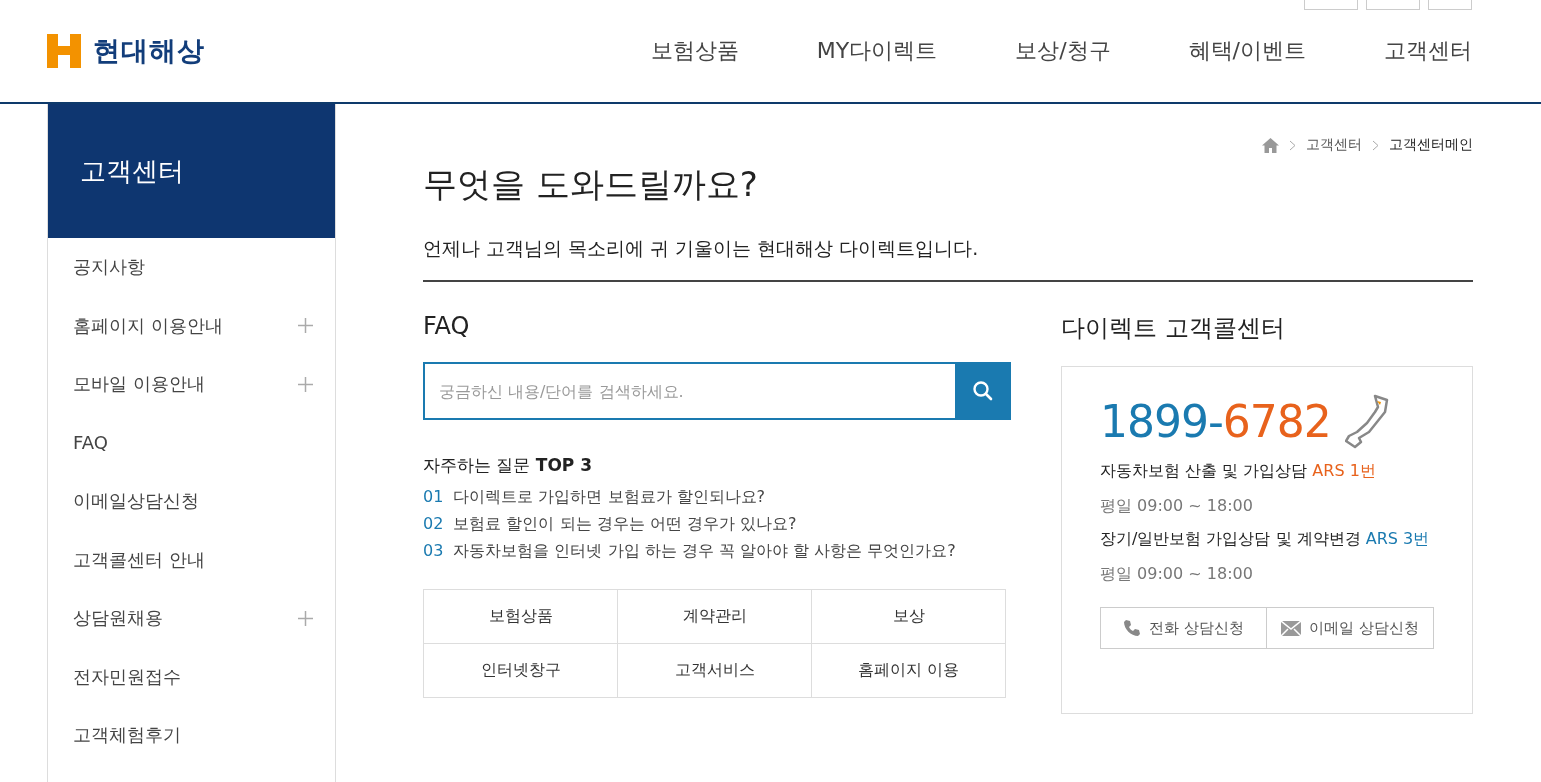 This screenshot has width=1541, height=782. Describe the element at coordinates (64, 51) in the screenshot. I see `logo-icon` at that location.